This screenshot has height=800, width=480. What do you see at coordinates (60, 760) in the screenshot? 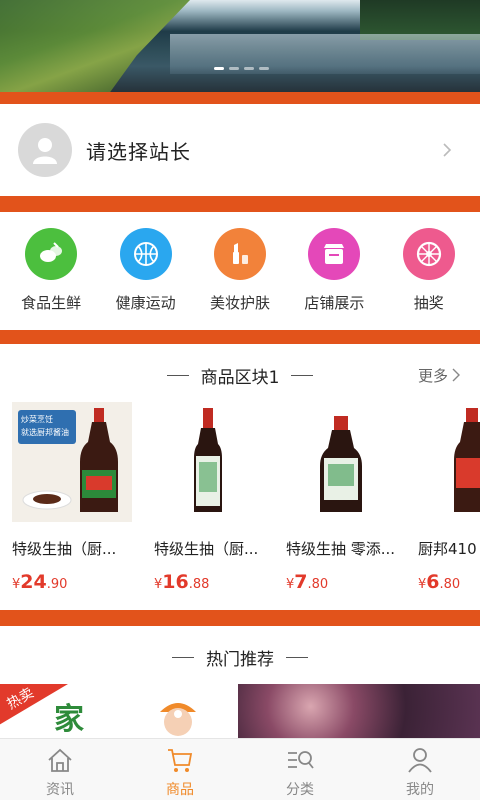
I see `home-icon` at bounding box center [60, 760].